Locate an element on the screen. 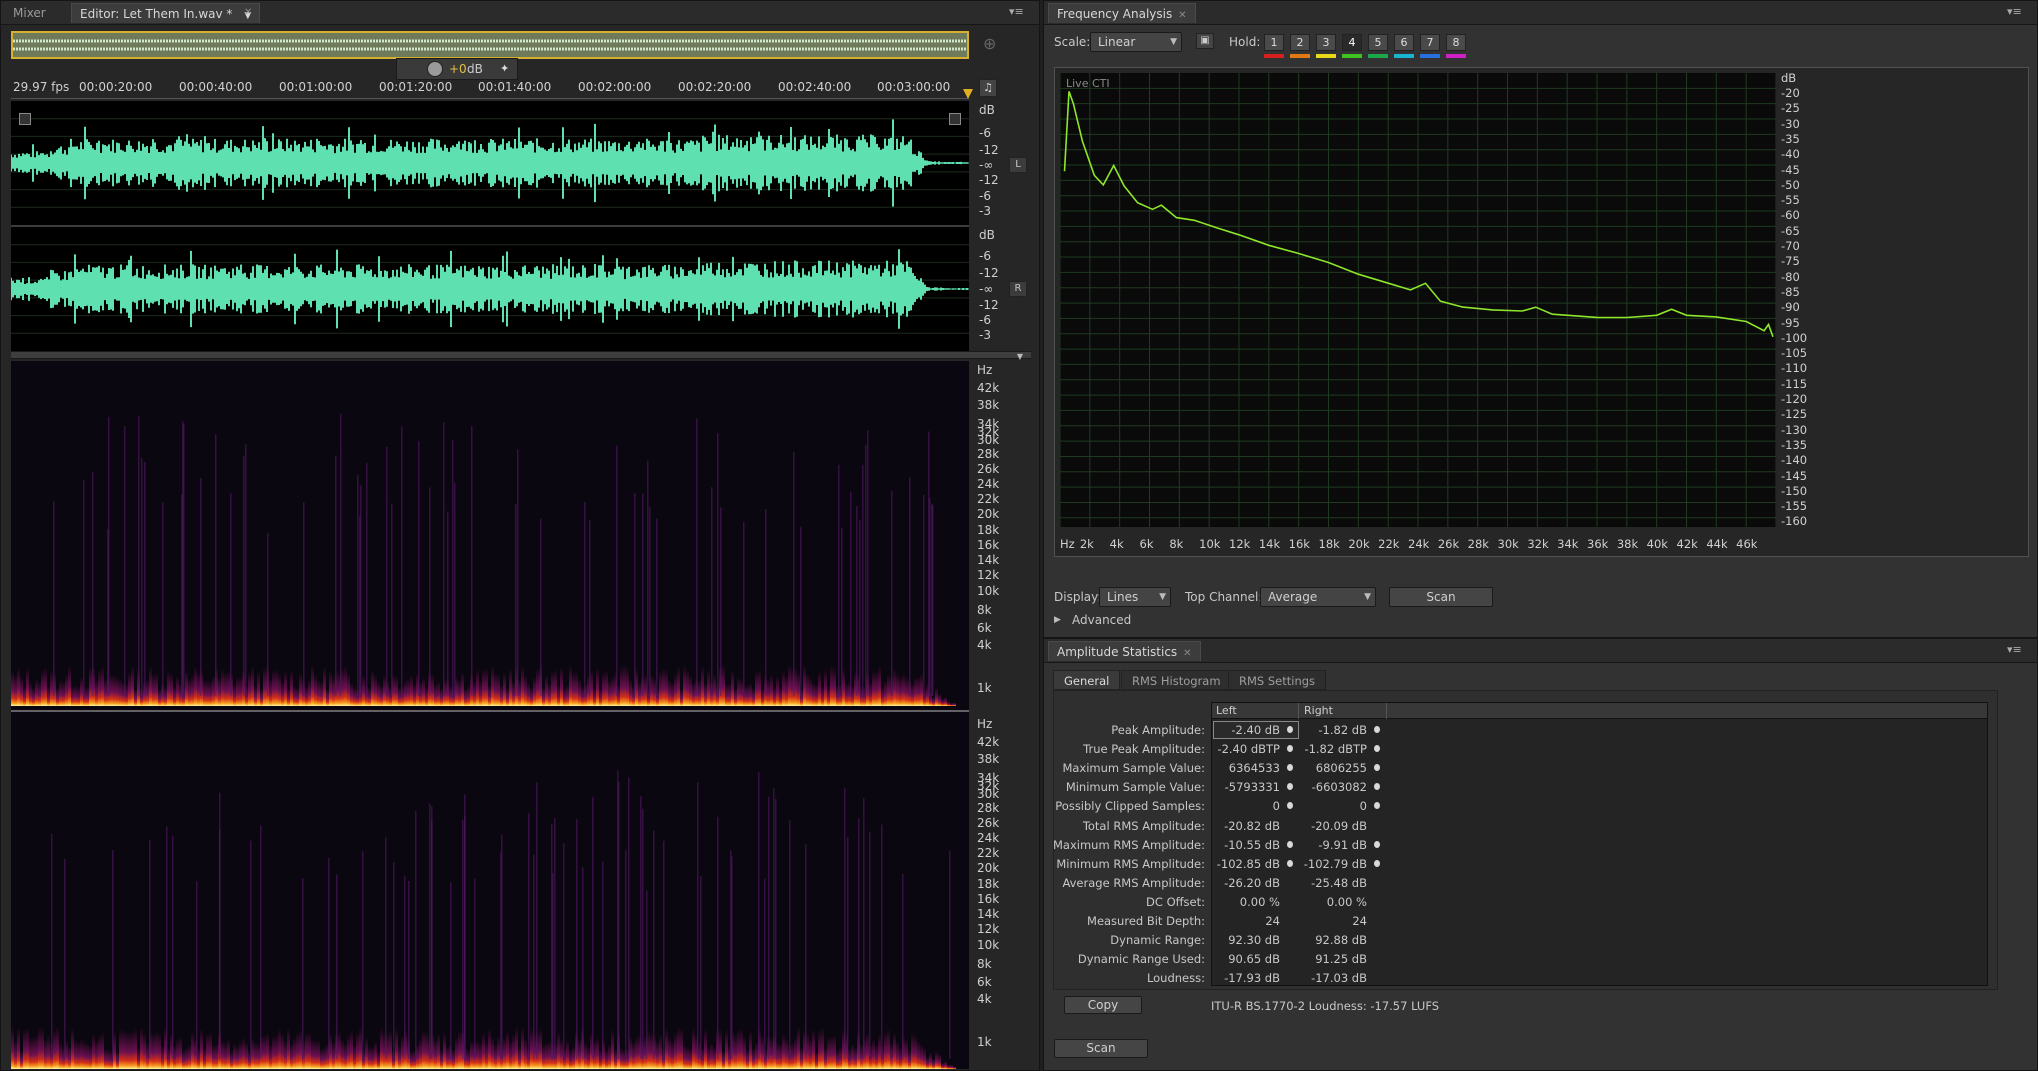 Image resolution: width=2038 pixels, height=1071 pixels. stat-left-value: 90.65 dB is located at coordinates (1246, 959).